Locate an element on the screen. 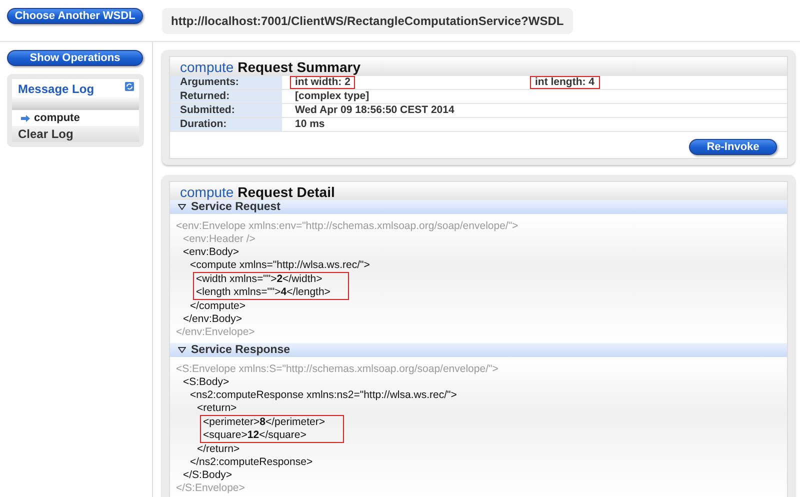 This screenshot has height=497, width=800. summary-label: Arguments: is located at coordinates (226, 82).